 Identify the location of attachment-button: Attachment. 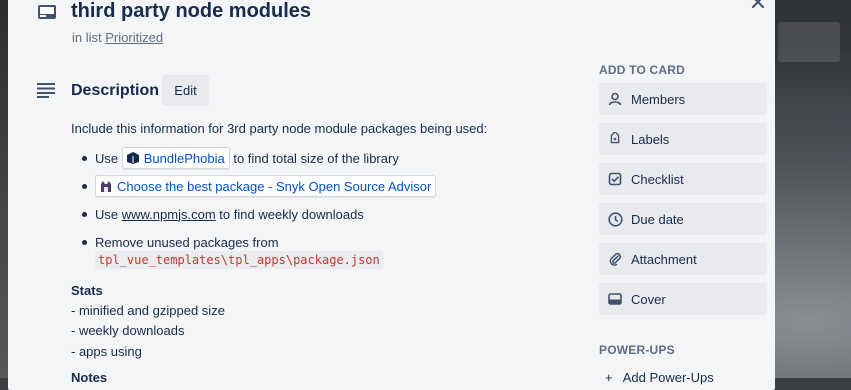
(683, 259).